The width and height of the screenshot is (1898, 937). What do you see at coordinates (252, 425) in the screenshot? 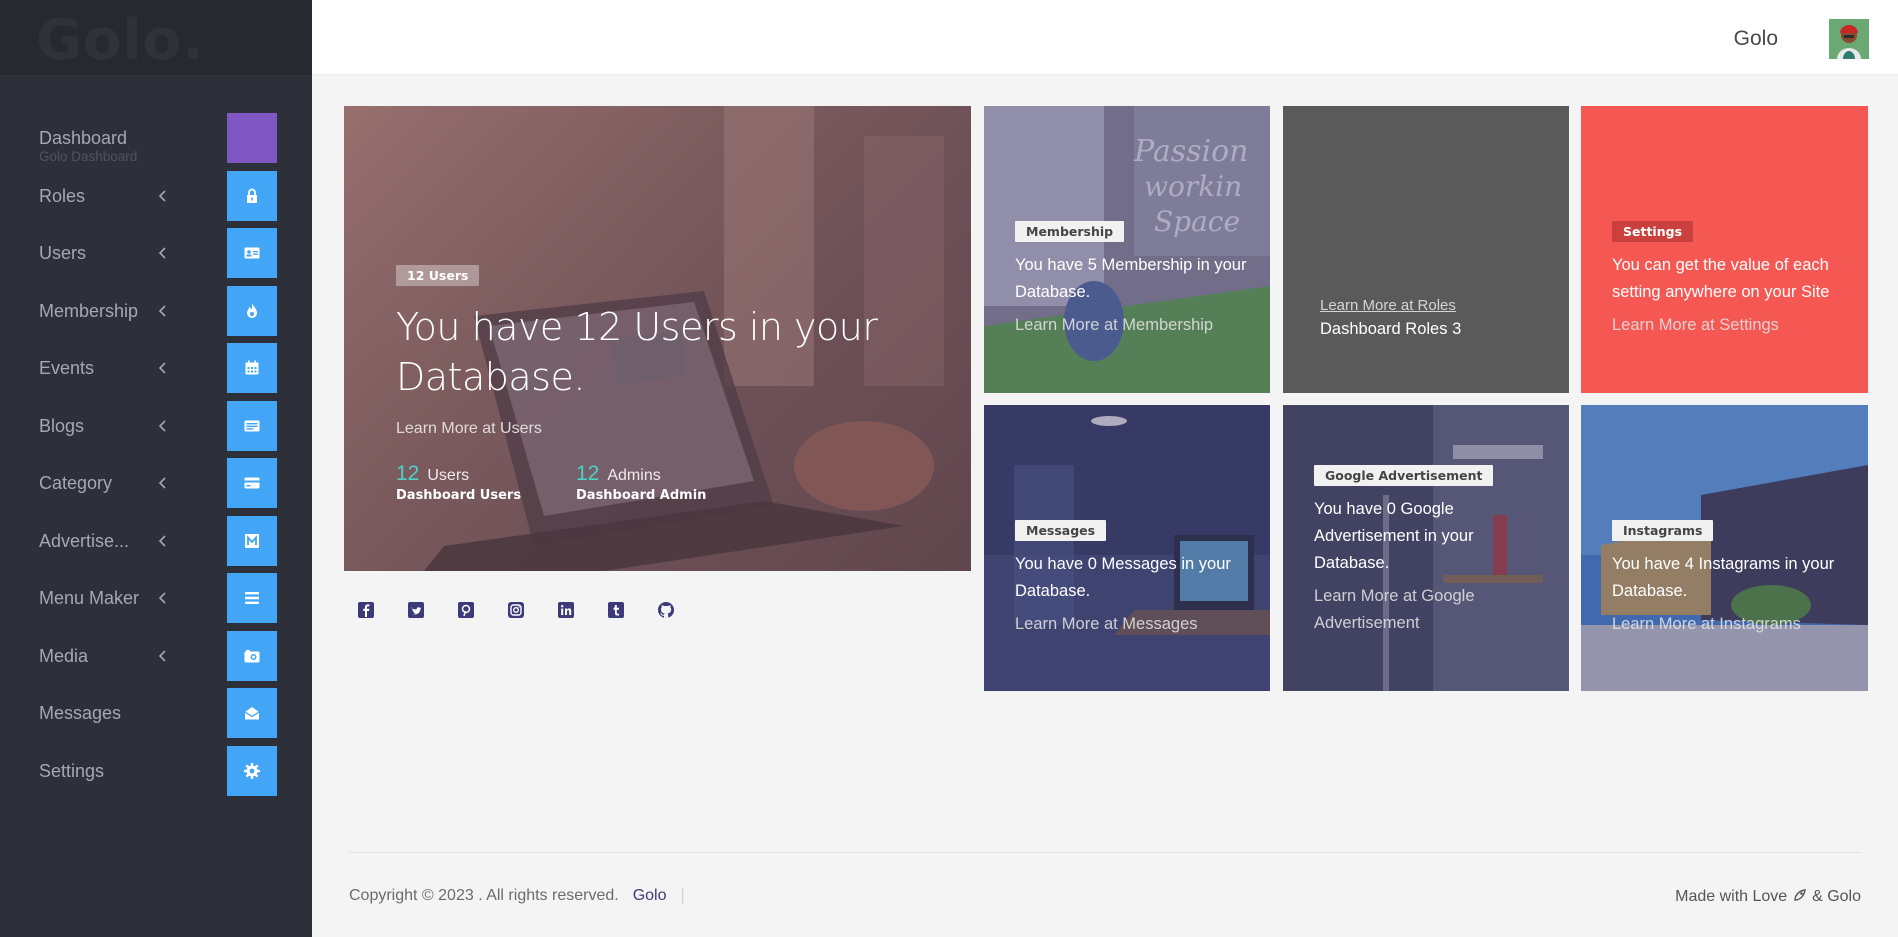
I see `newspaper-icon` at bounding box center [252, 425].